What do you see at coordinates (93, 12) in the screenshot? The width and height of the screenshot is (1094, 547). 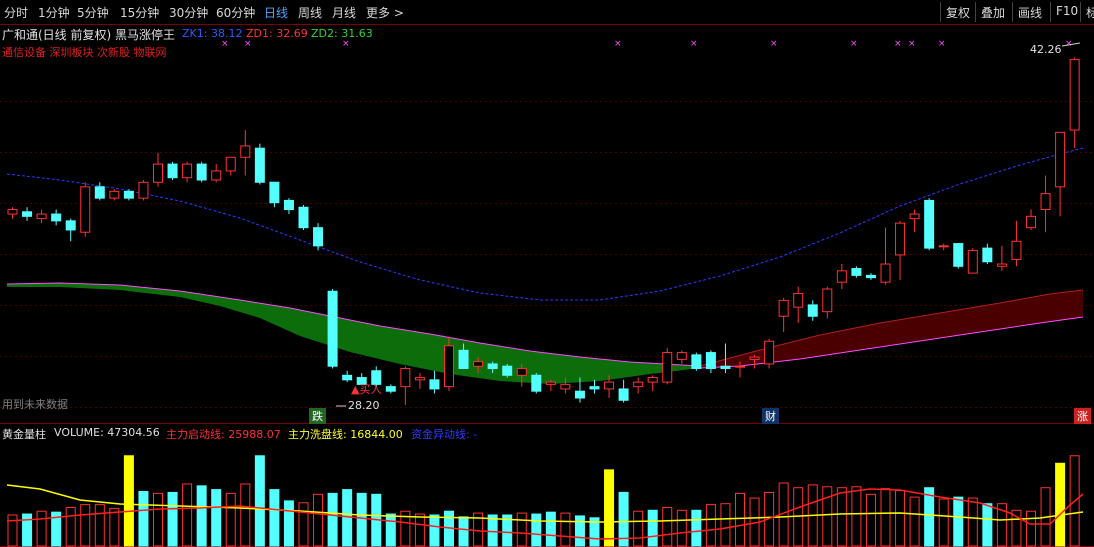 I see `period-tab-5min: 5分钟` at bounding box center [93, 12].